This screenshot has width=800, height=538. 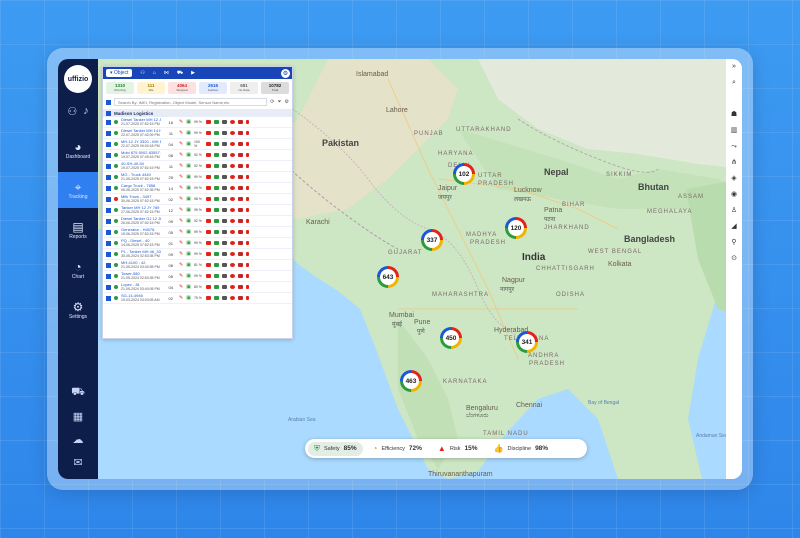 I want to click on bell-icon: ♪, so click(x=86, y=111).